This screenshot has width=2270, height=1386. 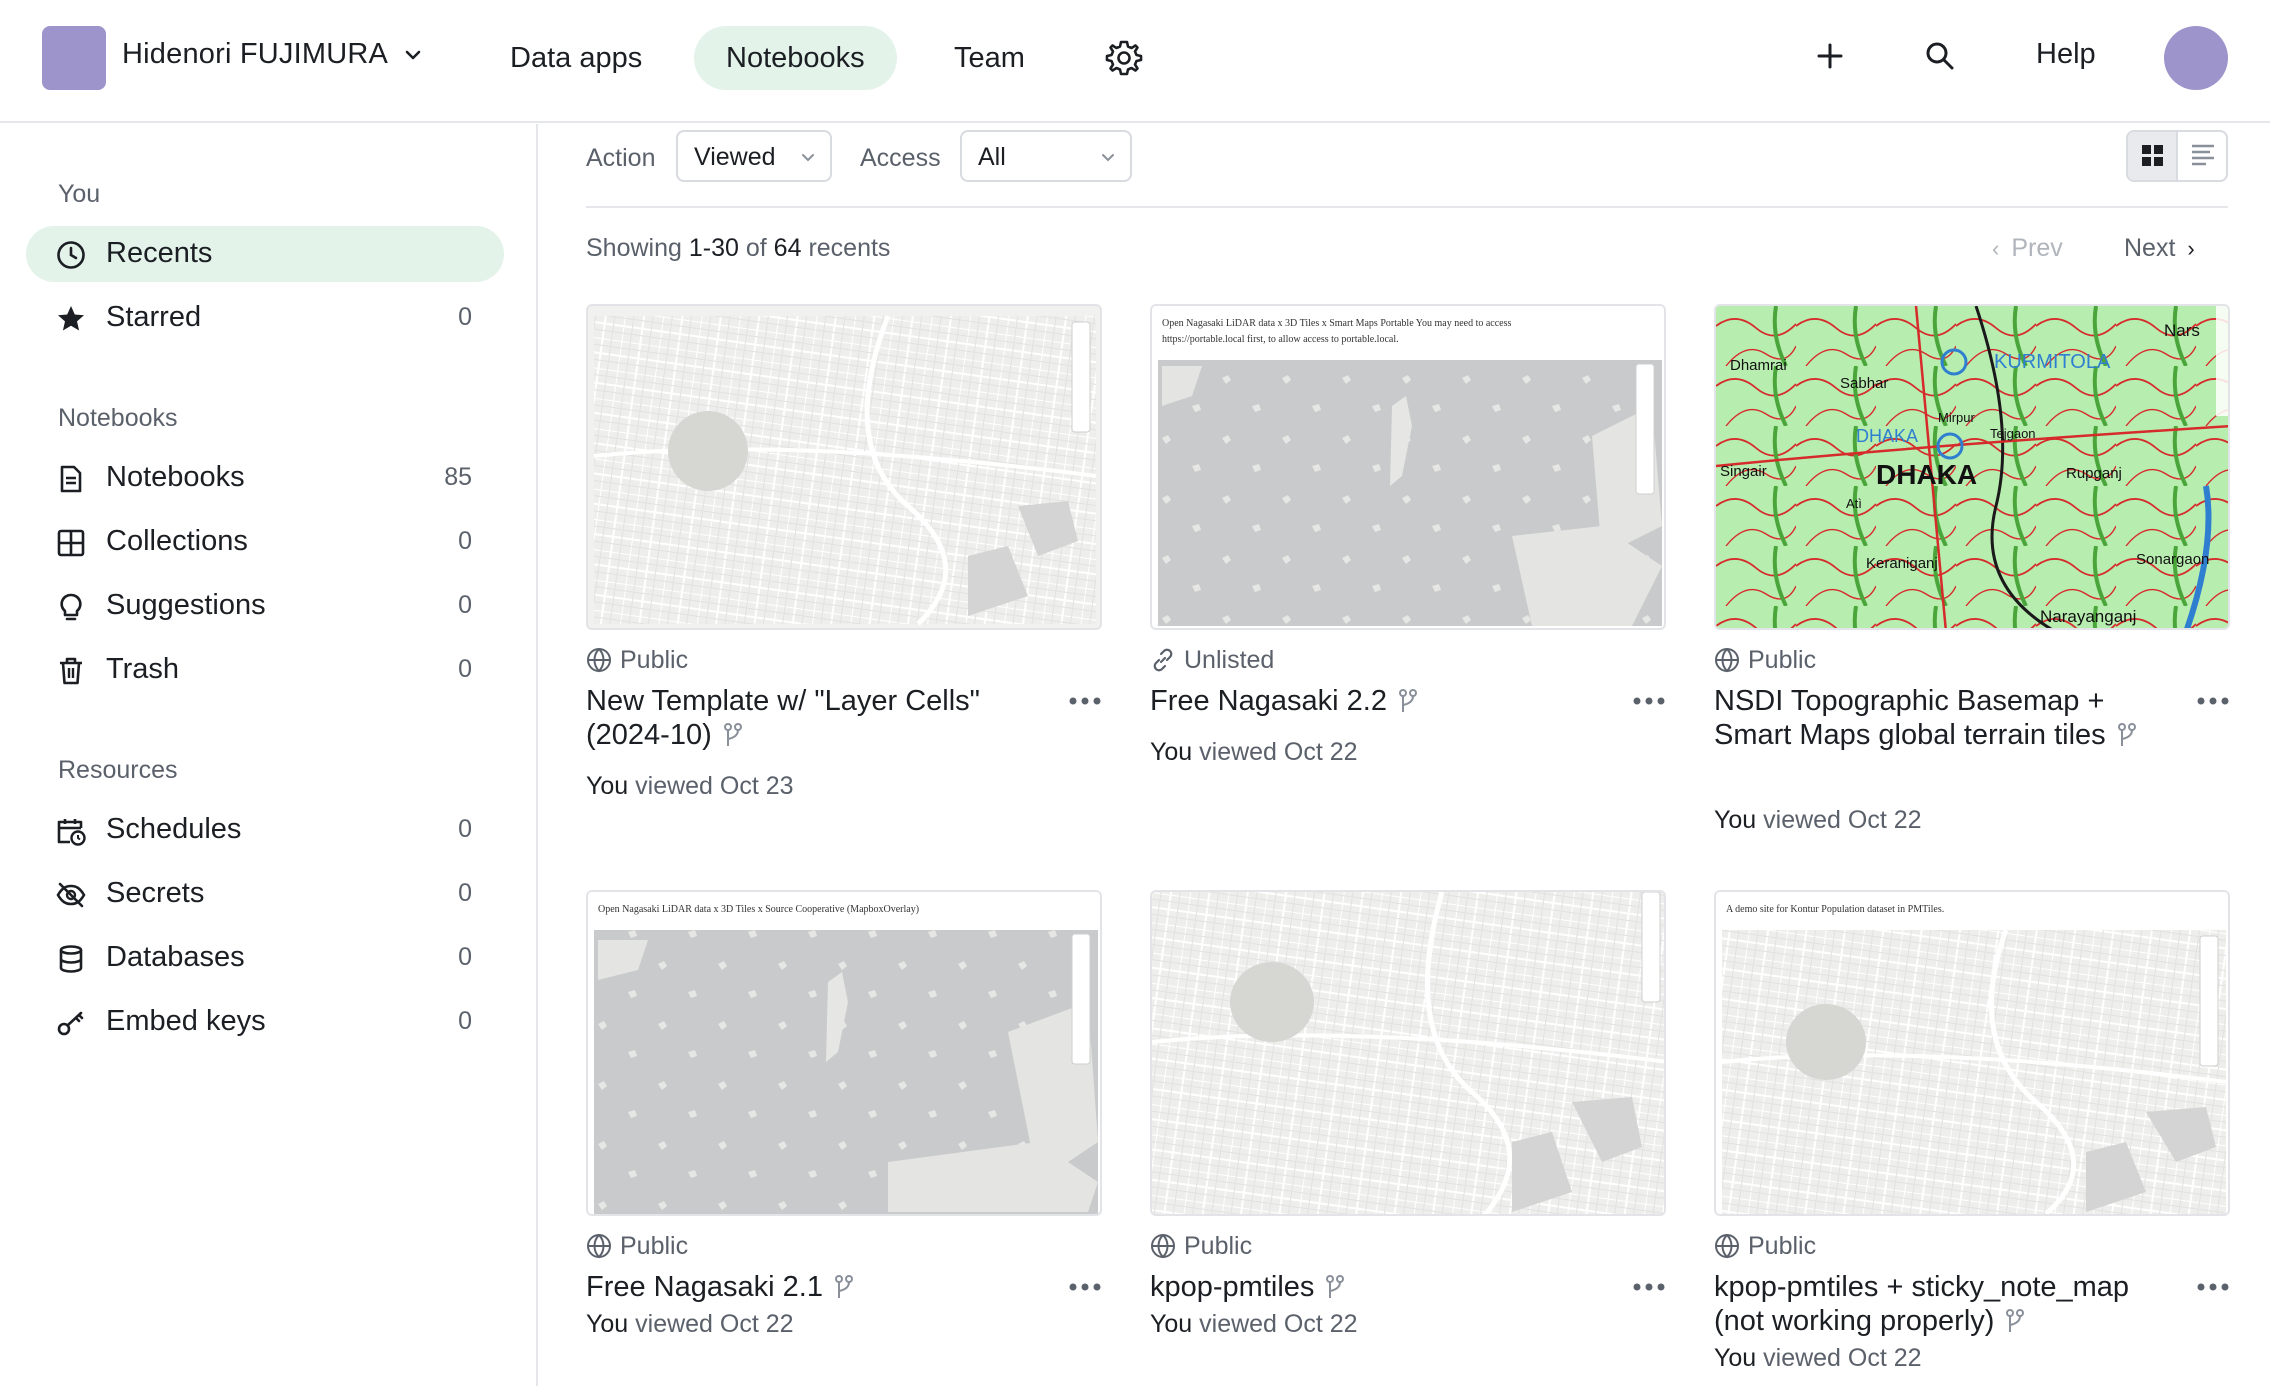 I want to click on list-view-icon, so click(x=2203, y=155).